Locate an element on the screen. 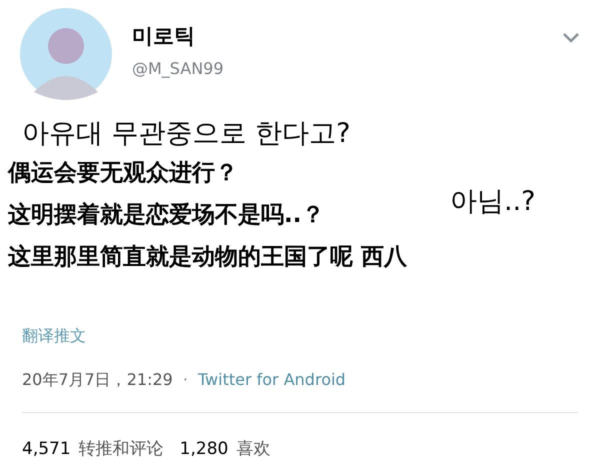 The image size is (600, 466). display-name: 미로틱 is located at coordinates (164, 36).